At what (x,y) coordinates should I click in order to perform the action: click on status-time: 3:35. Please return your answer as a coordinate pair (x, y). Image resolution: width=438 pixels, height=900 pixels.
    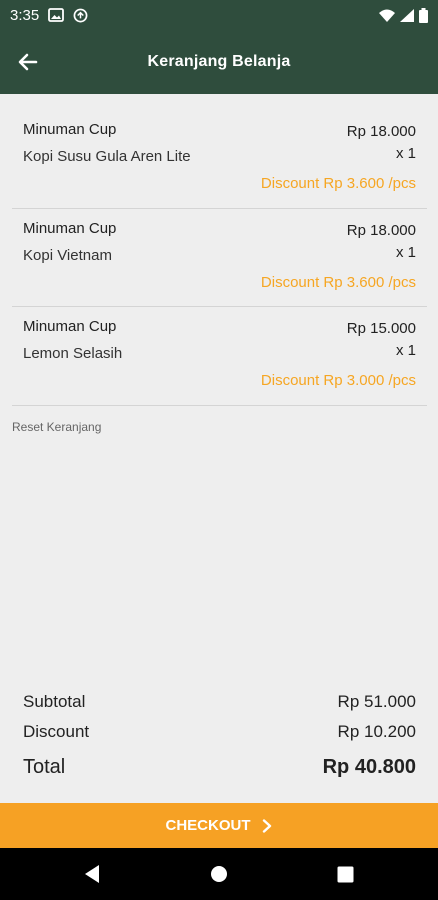
    Looking at the image, I should click on (25, 15).